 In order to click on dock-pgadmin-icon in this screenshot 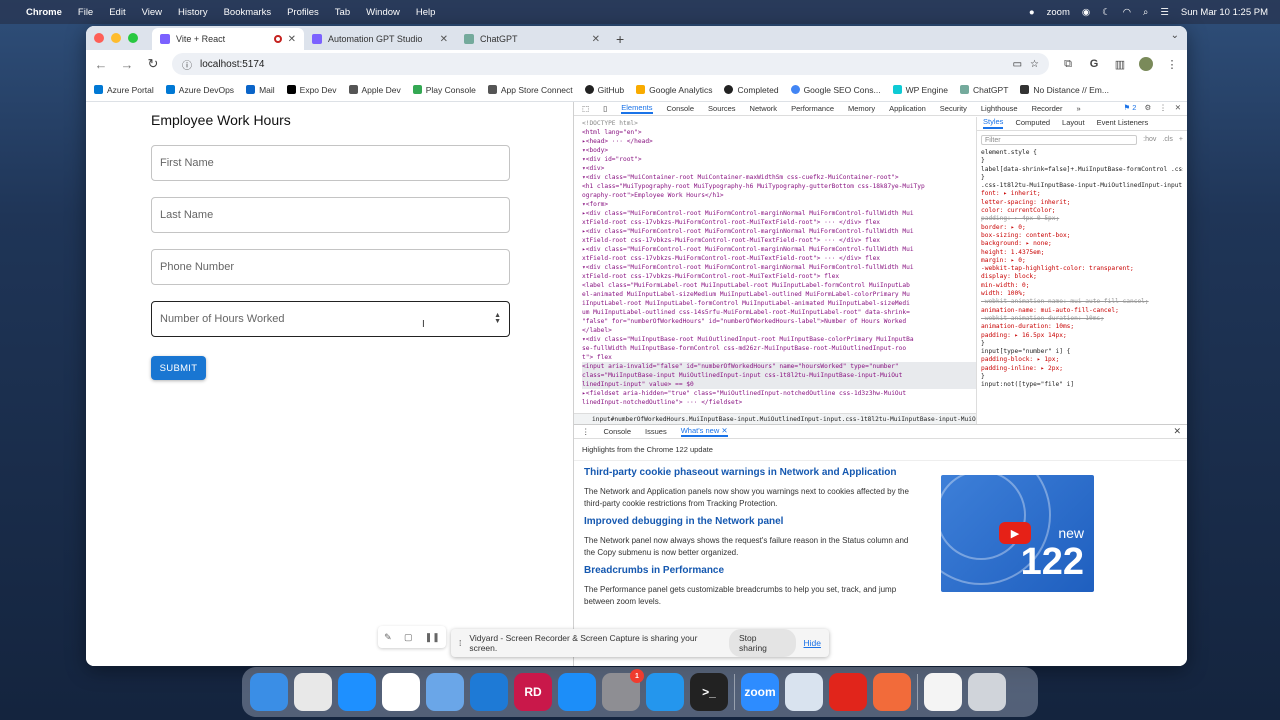, I will do `click(804, 692)`.